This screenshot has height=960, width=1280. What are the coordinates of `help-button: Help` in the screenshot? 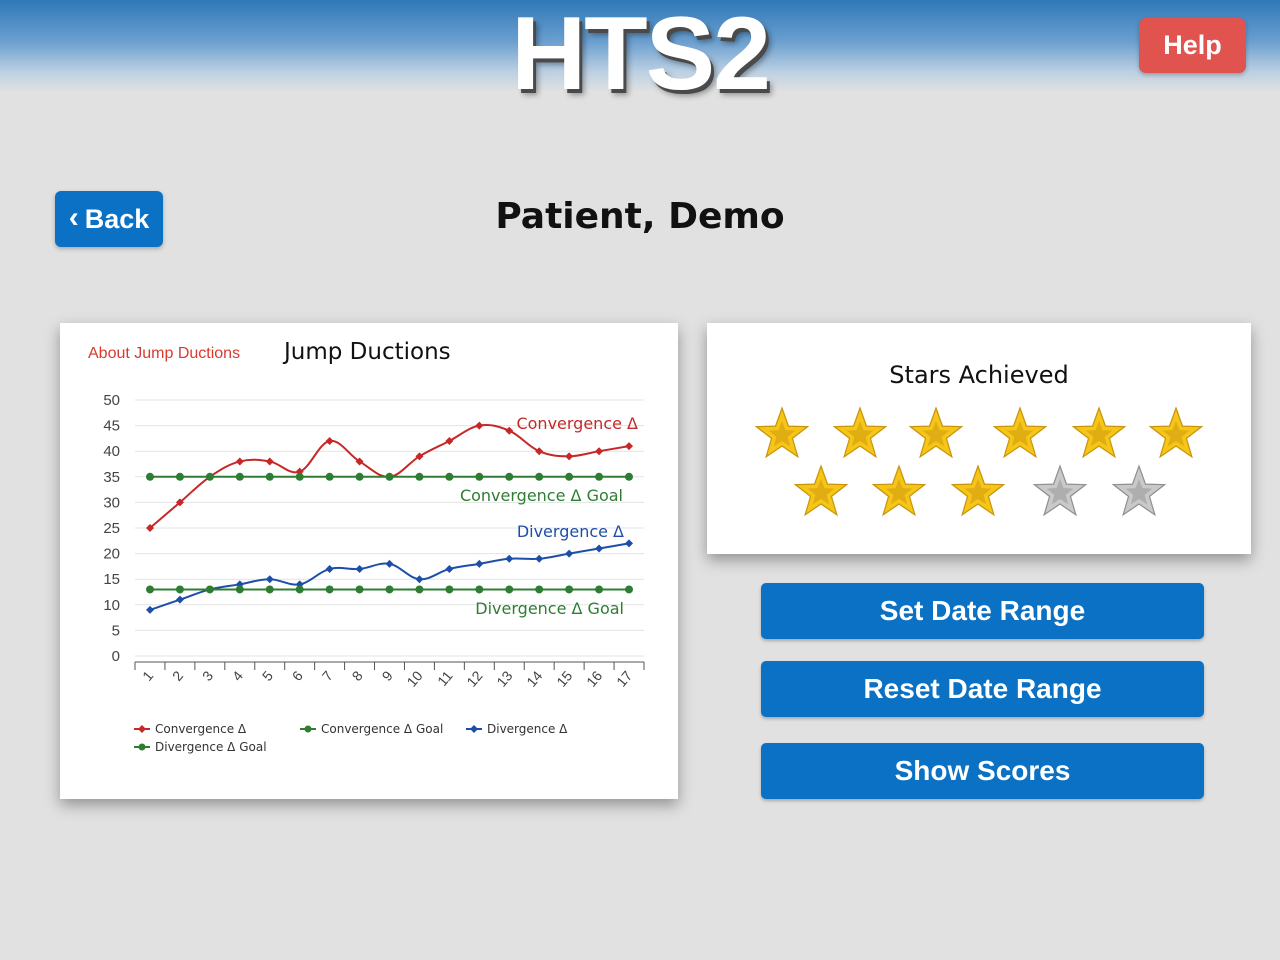 It's located at (1192, 45).